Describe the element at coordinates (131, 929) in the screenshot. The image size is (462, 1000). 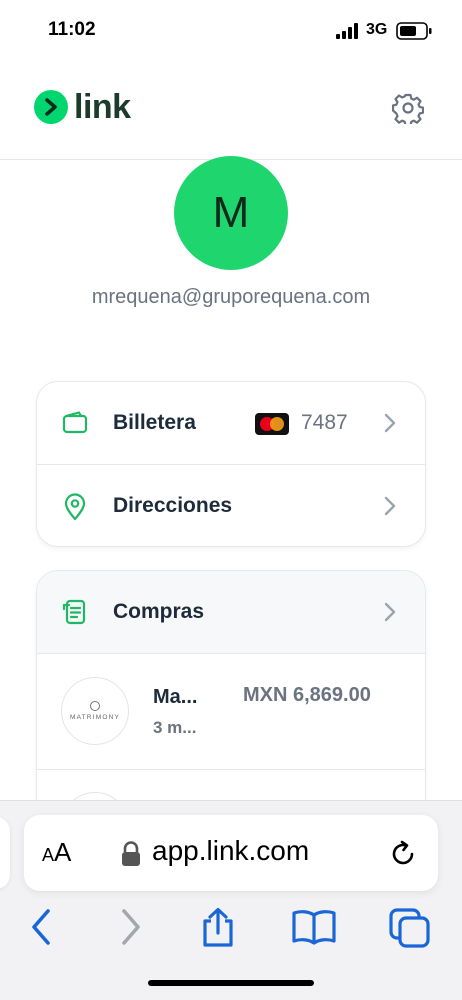
I see `forward-icon` at that location.